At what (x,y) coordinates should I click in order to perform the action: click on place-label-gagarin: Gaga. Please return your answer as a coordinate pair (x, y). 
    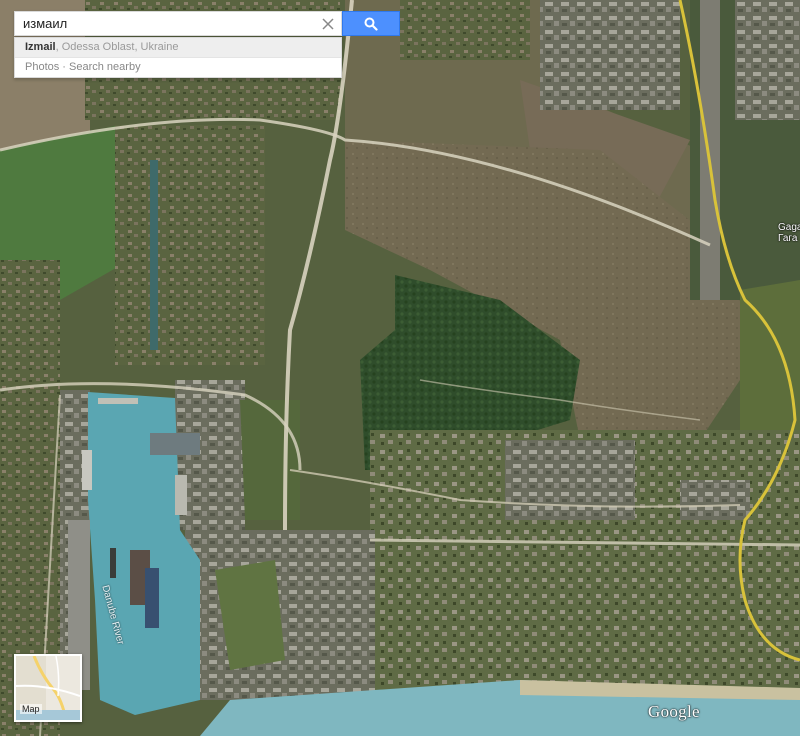
    Looking at the image, I should click on (789, 227).